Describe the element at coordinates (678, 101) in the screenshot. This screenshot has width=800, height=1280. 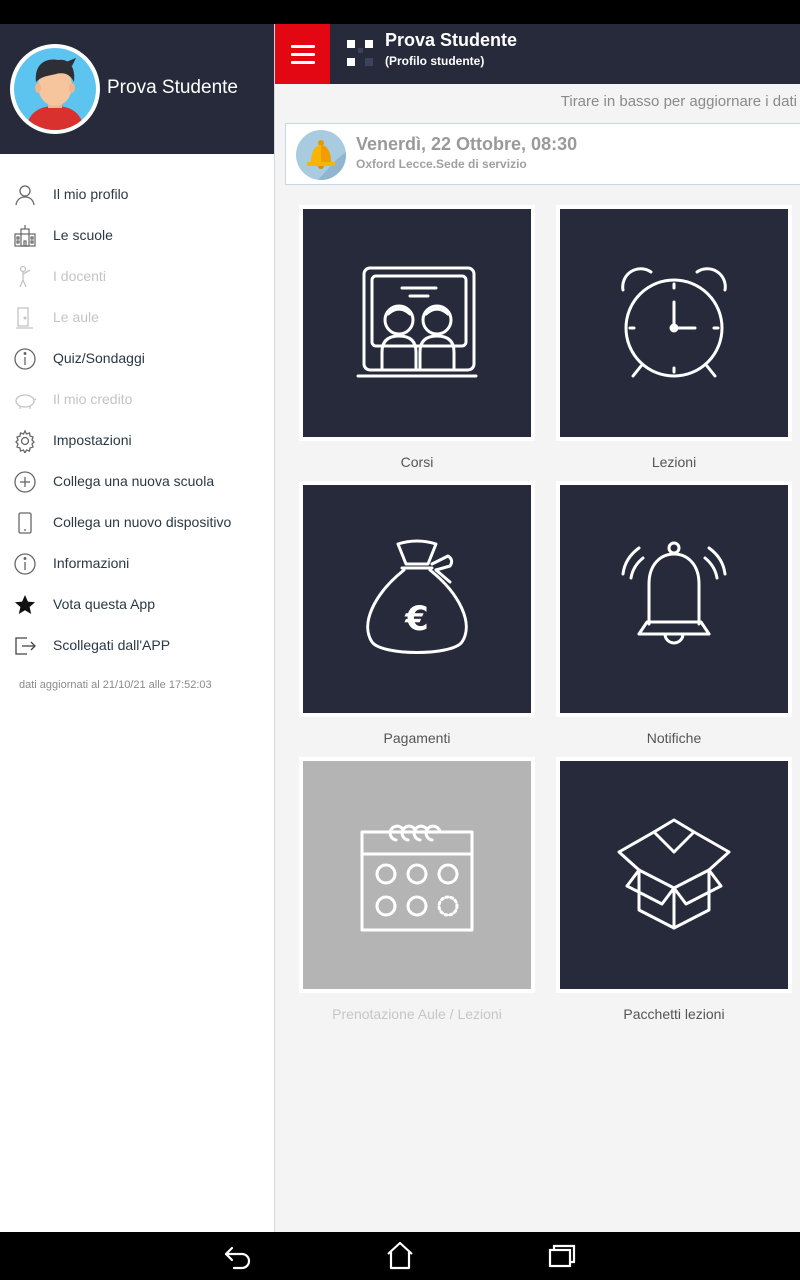
I see `refresh-hint: Tirare in basso per aggiornare i dati` at that location.